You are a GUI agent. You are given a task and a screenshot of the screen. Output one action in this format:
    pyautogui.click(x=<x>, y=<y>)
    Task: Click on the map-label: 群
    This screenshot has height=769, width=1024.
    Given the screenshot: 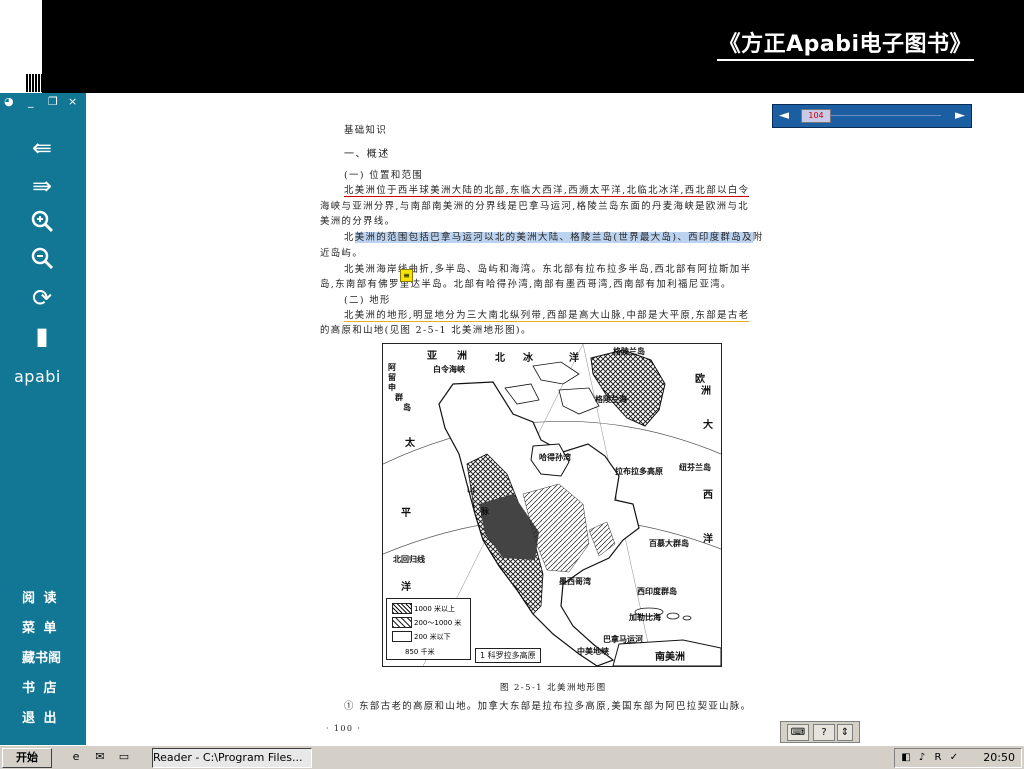 What is the action you would take?
    pyautogui.click(x=399, y=397)
    